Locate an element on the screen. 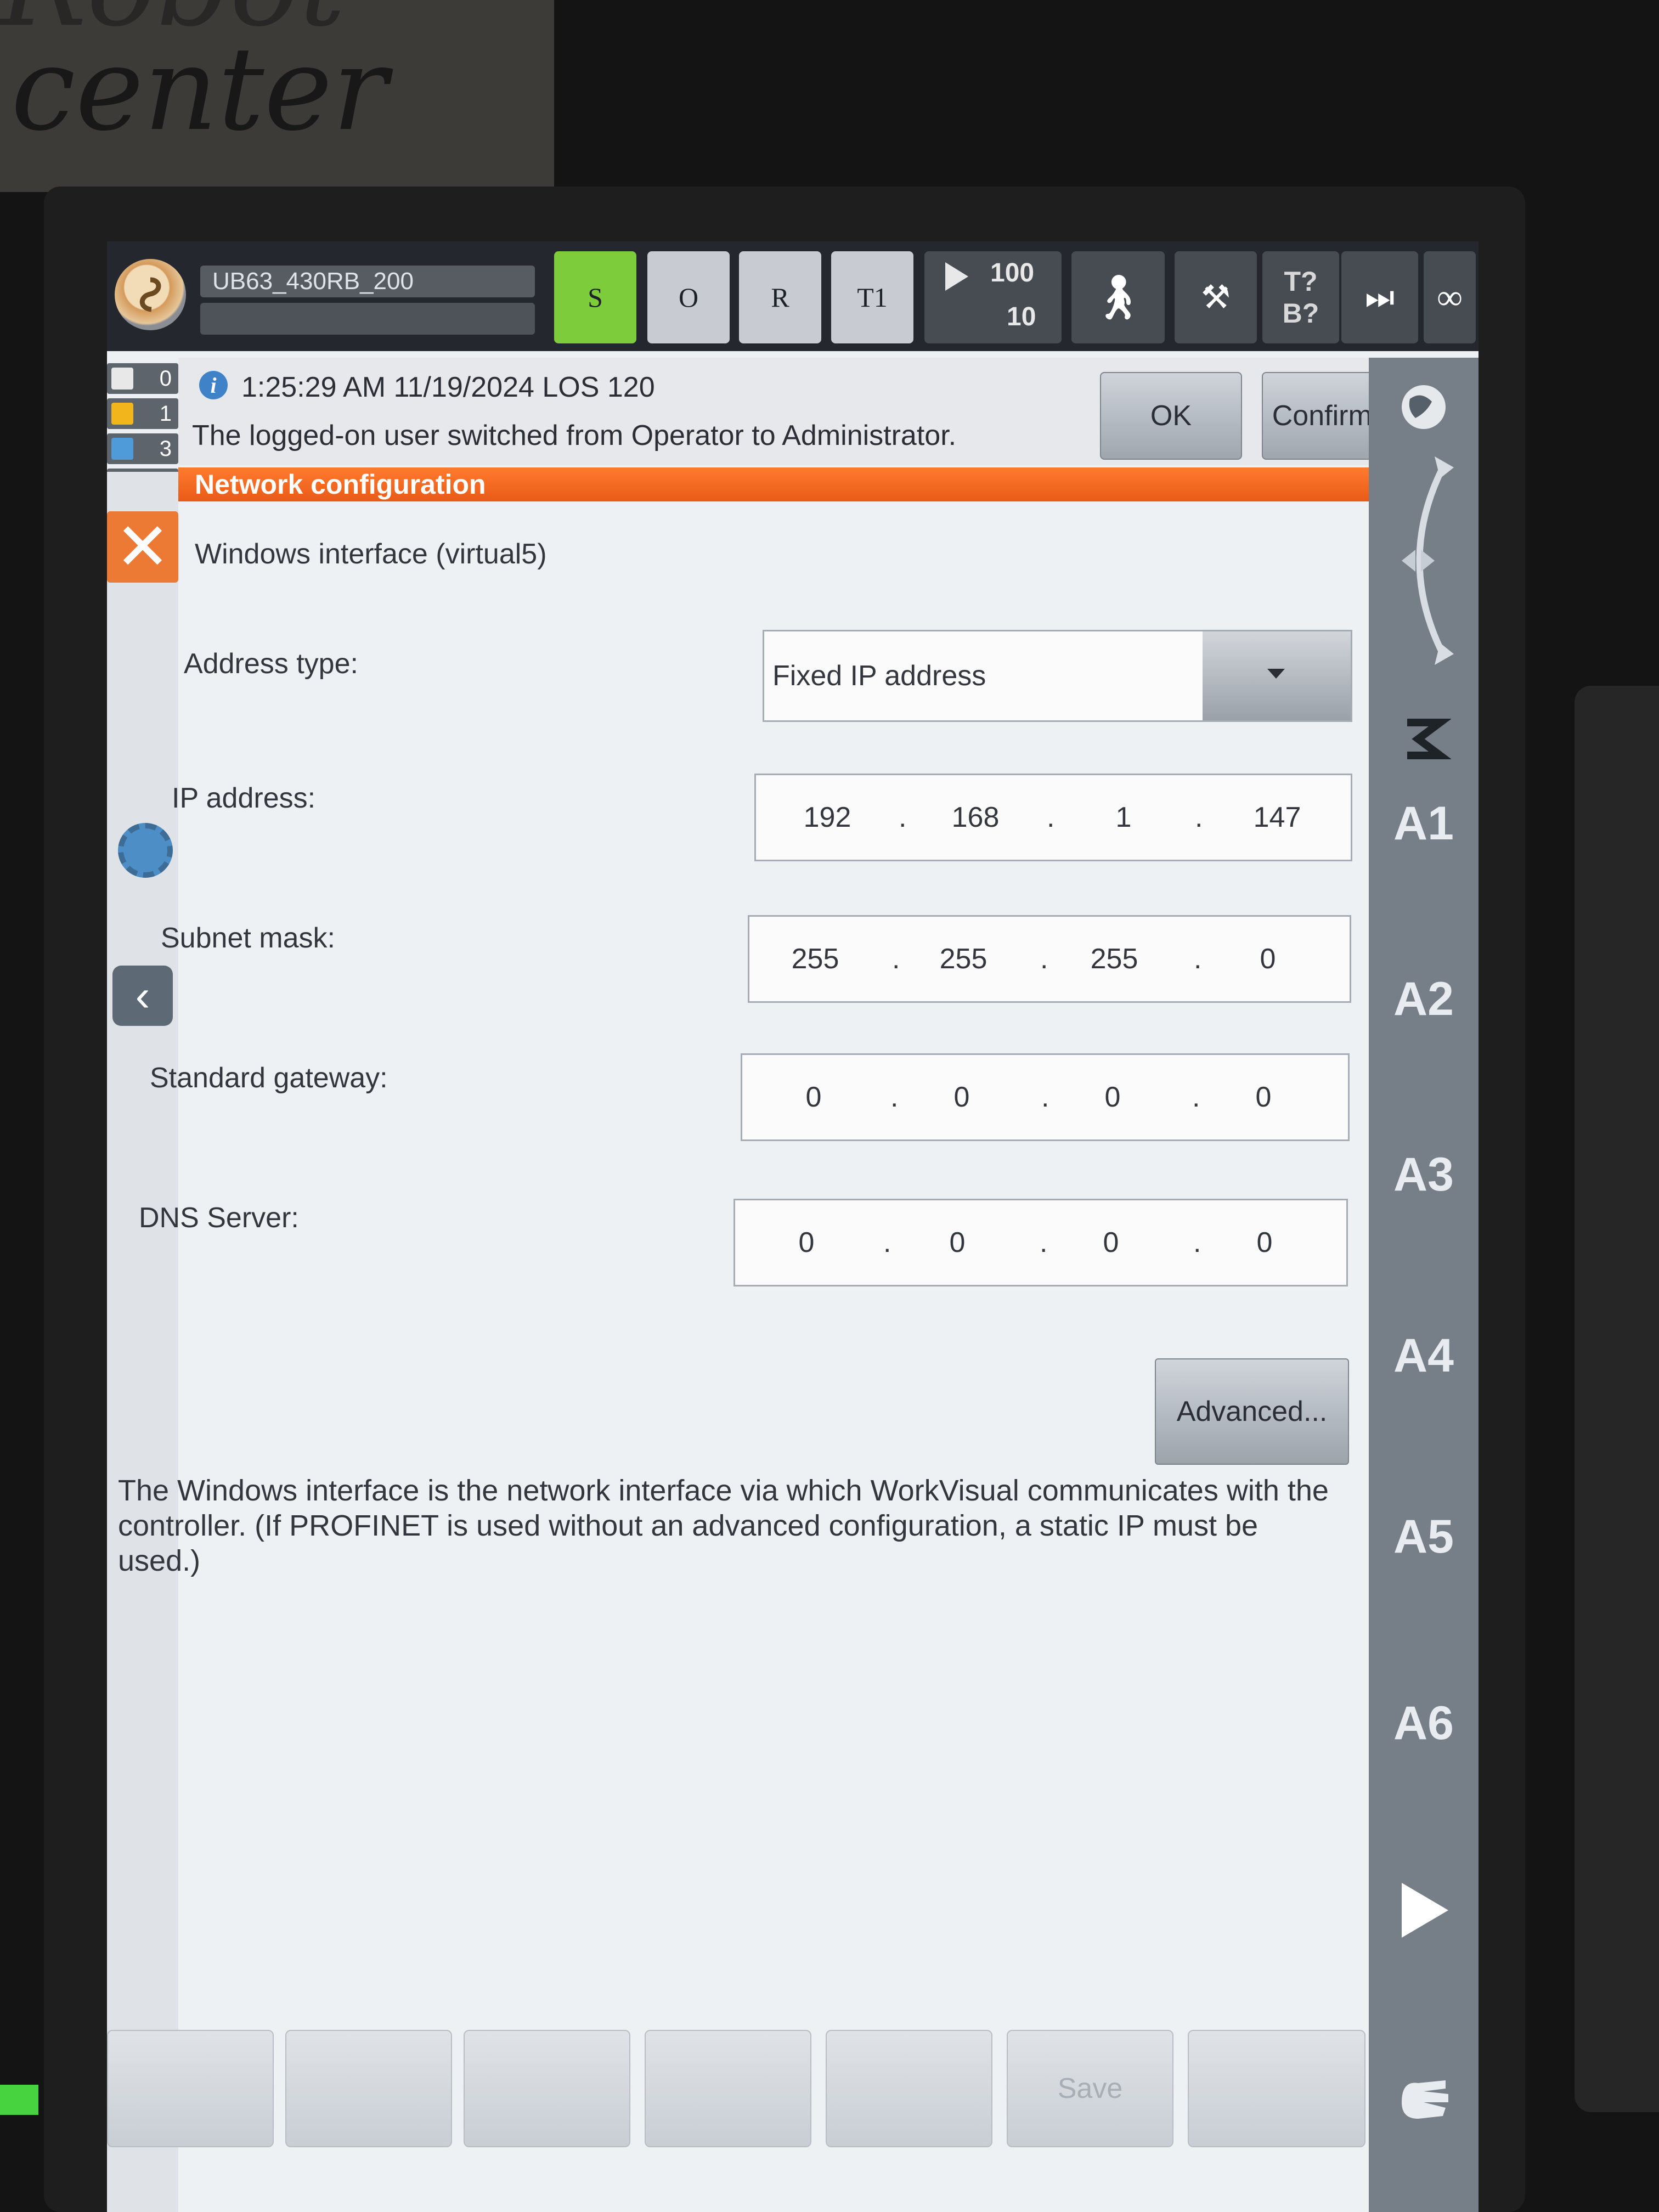  main-menu-logo-icon is located at coordinates (150, 295).